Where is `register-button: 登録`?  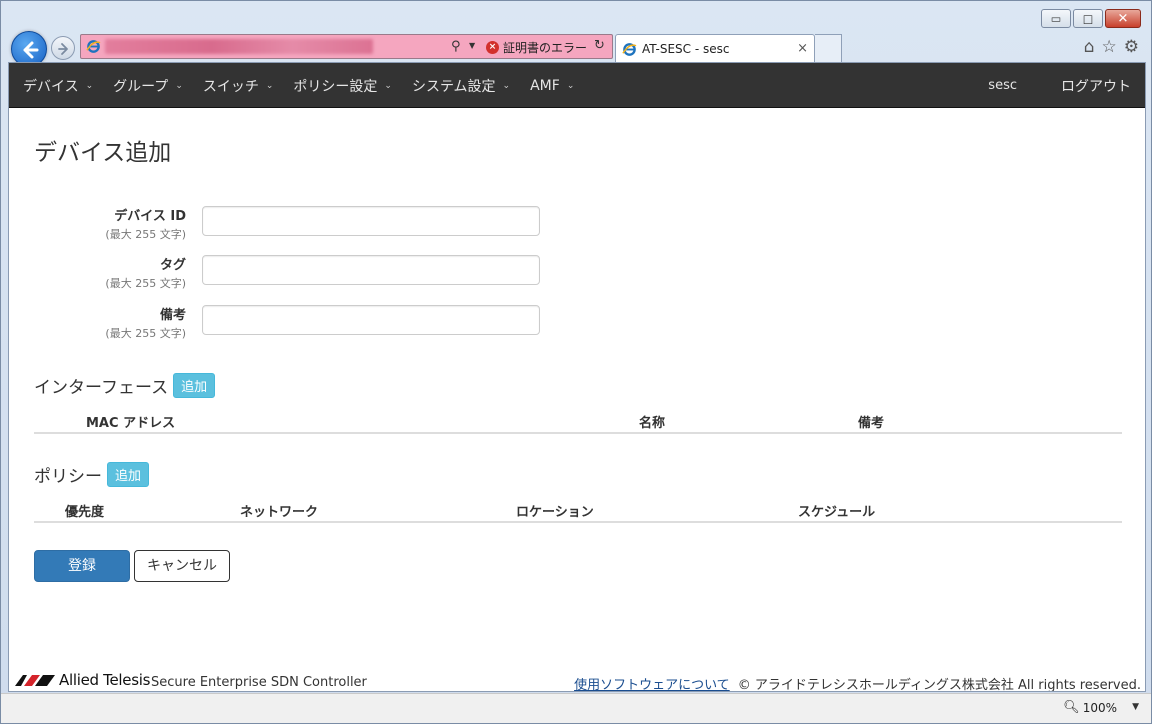
register-button: 登録 is located at coordinates (82, 566).